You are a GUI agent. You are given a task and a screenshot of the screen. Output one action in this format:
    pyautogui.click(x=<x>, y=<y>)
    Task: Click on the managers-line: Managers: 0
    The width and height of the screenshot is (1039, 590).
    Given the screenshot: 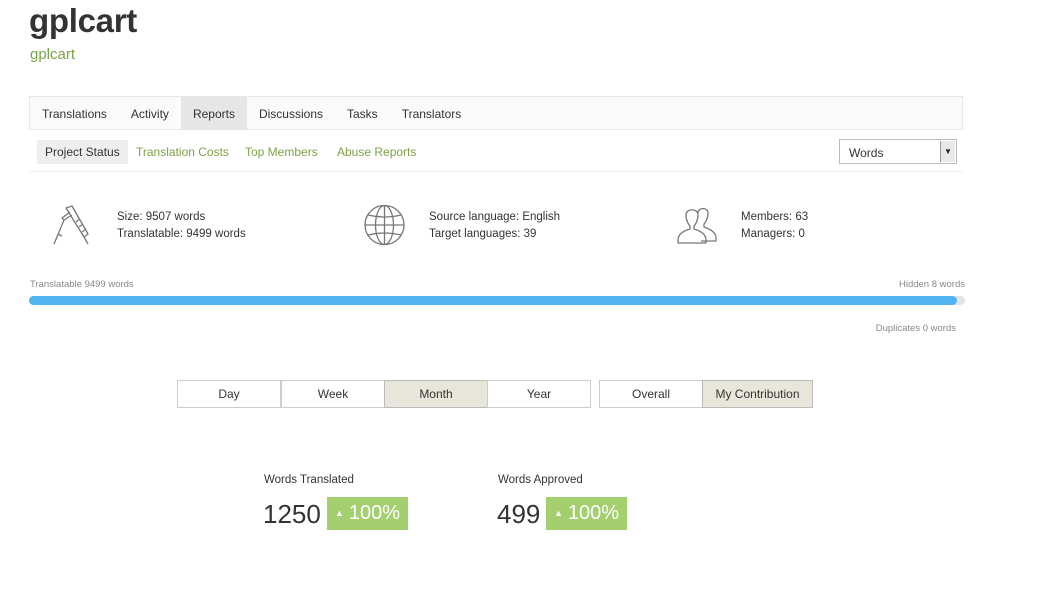 What is the action you would take?
    pyautogui.click(x=773, y=234)
    